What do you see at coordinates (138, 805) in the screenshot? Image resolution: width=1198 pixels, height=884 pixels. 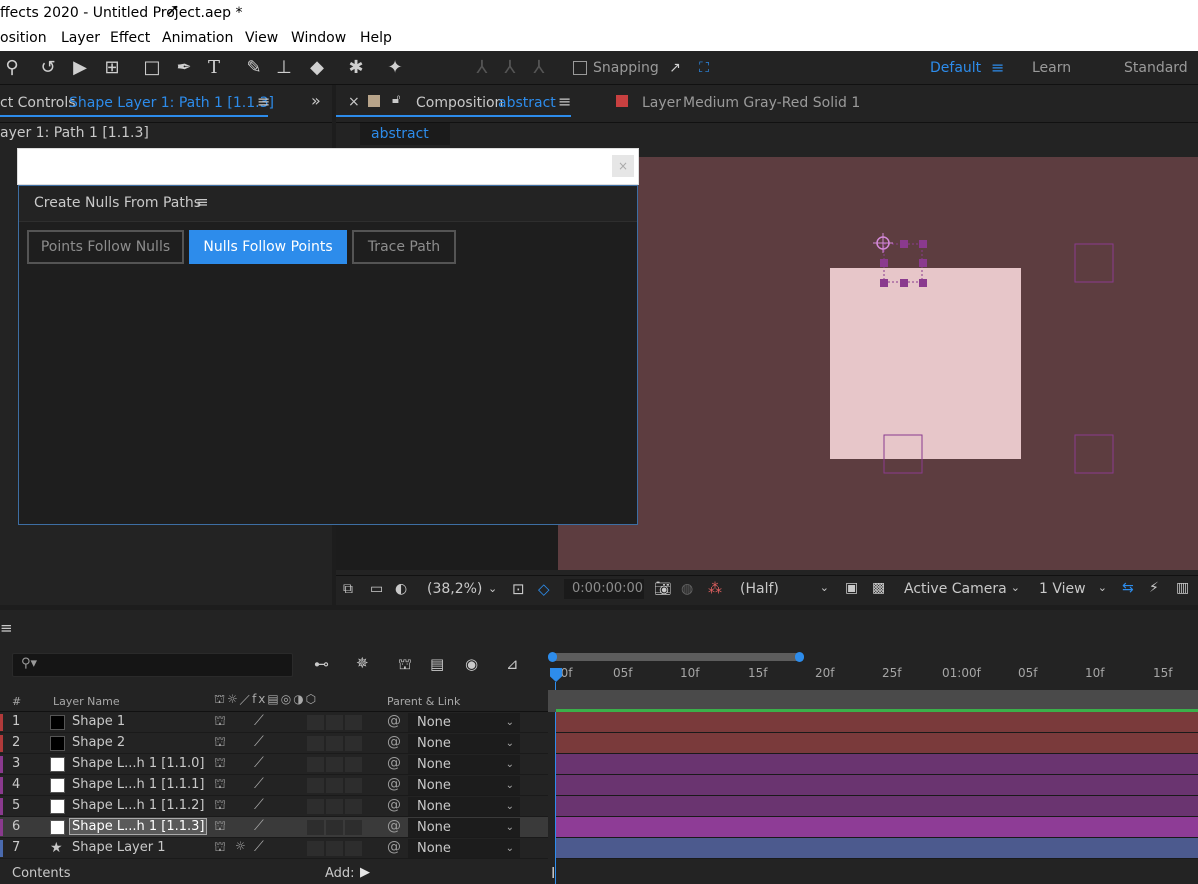 I see `layer-name: Shape L...h 1 [1.1.2]` at bounding box center [138, 805].